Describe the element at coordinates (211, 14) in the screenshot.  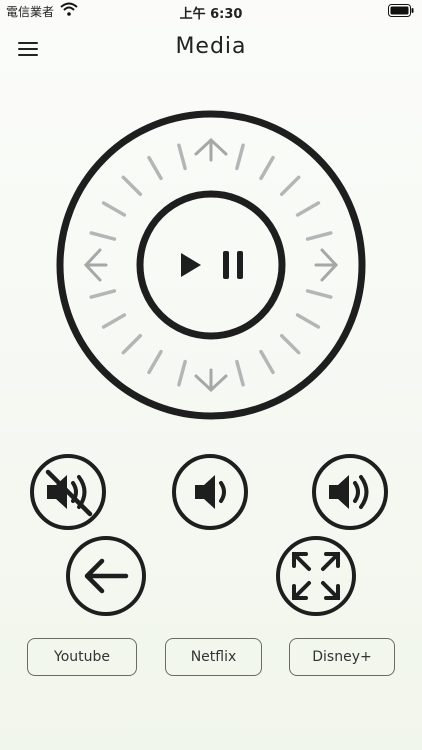
I see `status-time: 上午 6:30` at that location.